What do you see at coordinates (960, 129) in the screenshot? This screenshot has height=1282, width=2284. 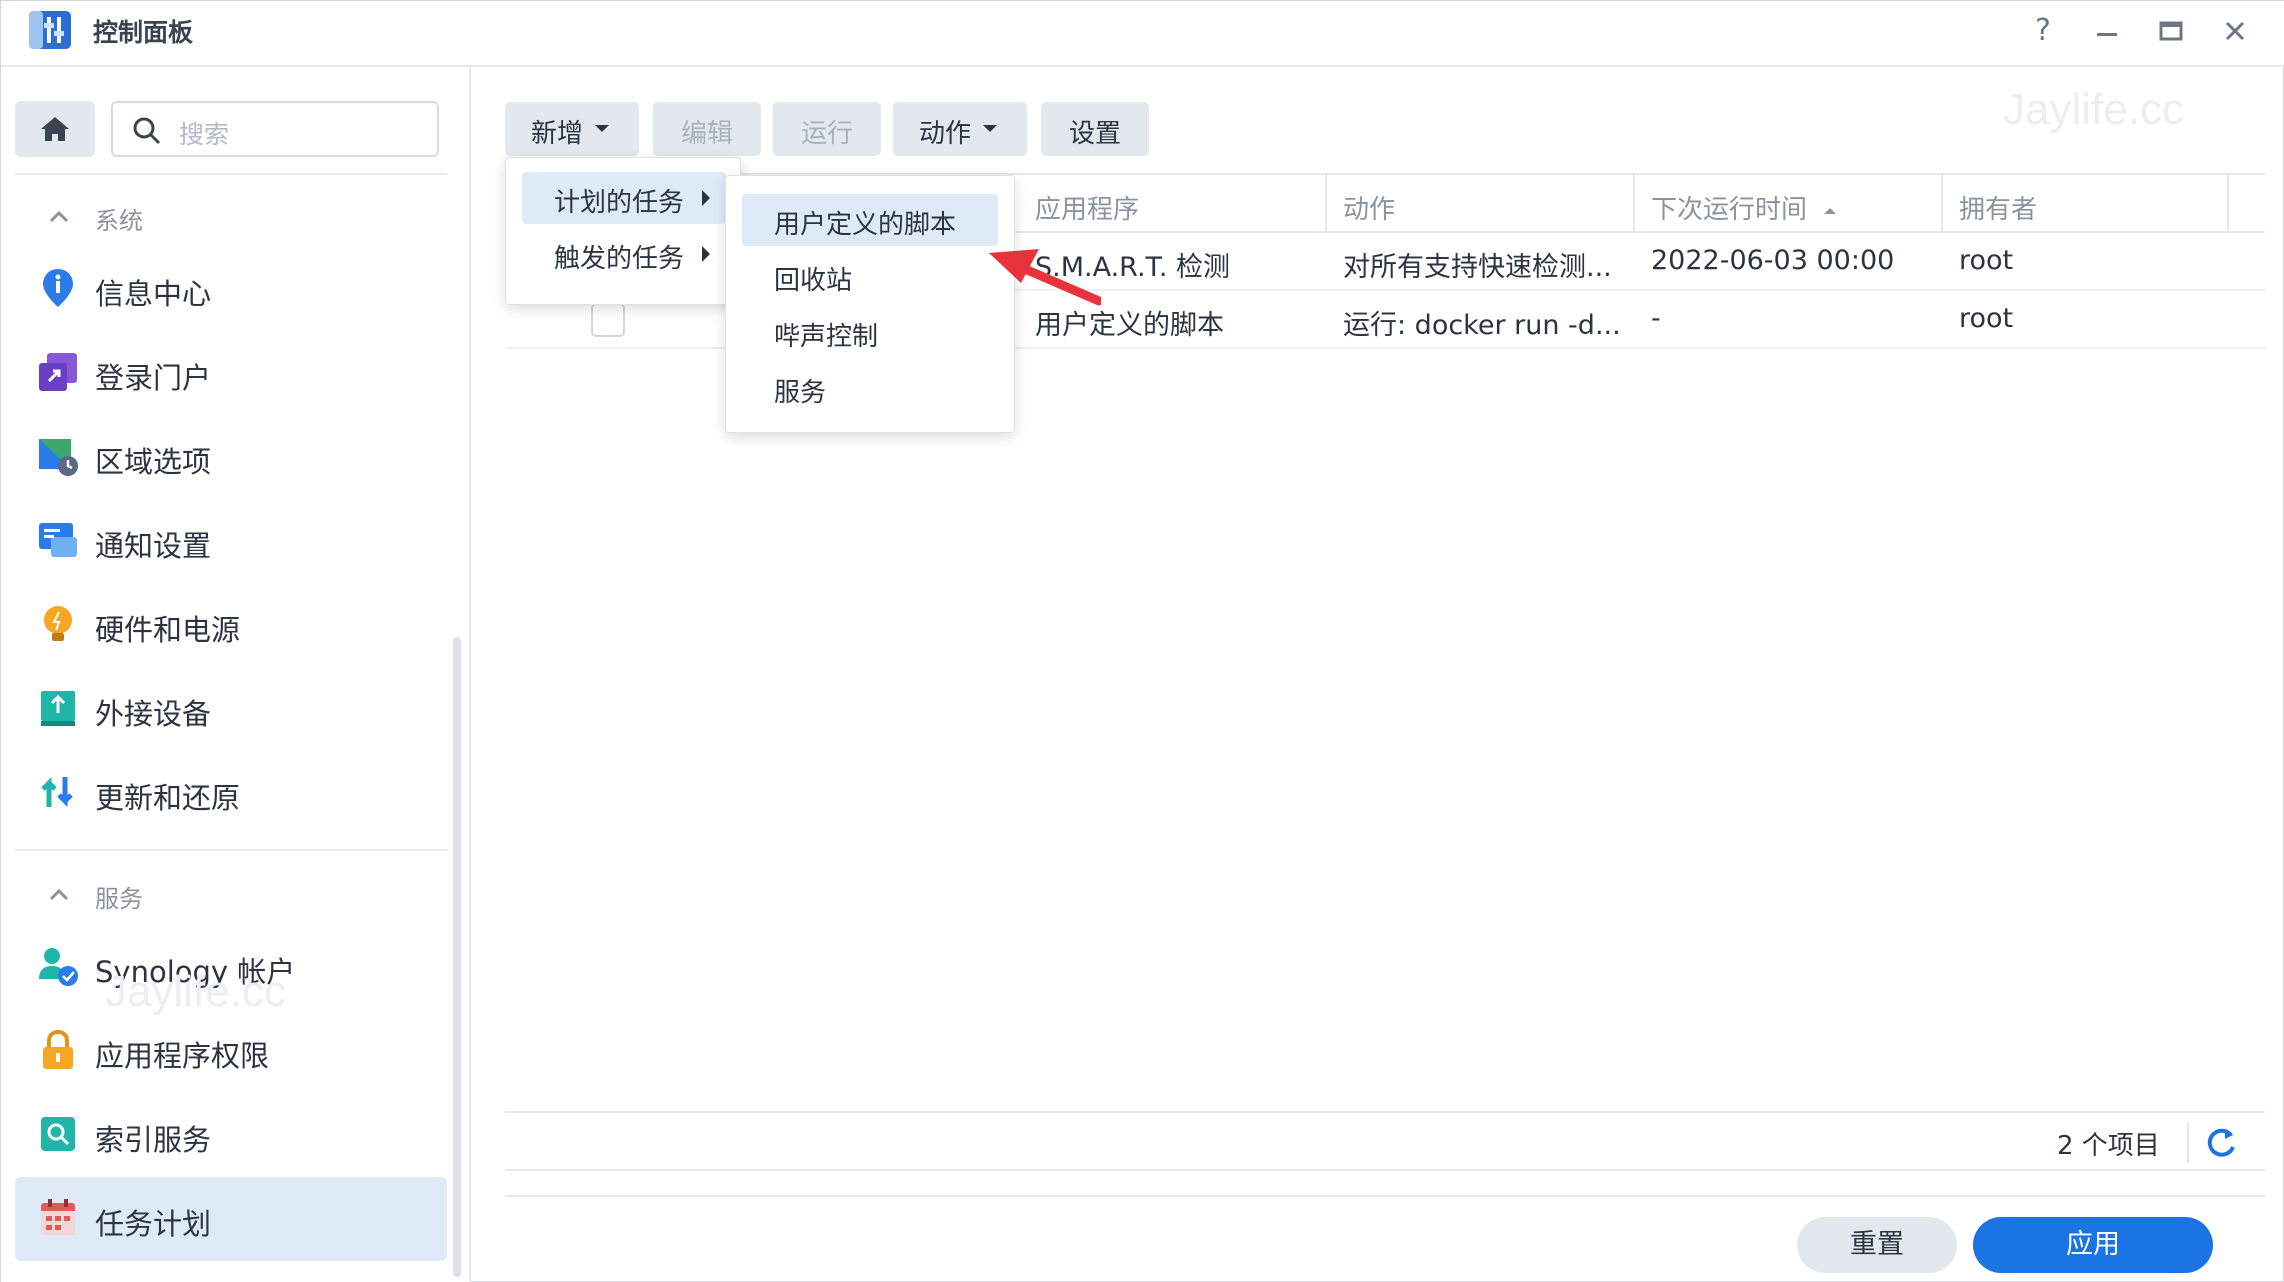 I see `action-button: 动作` at bounding box center [960, 129].